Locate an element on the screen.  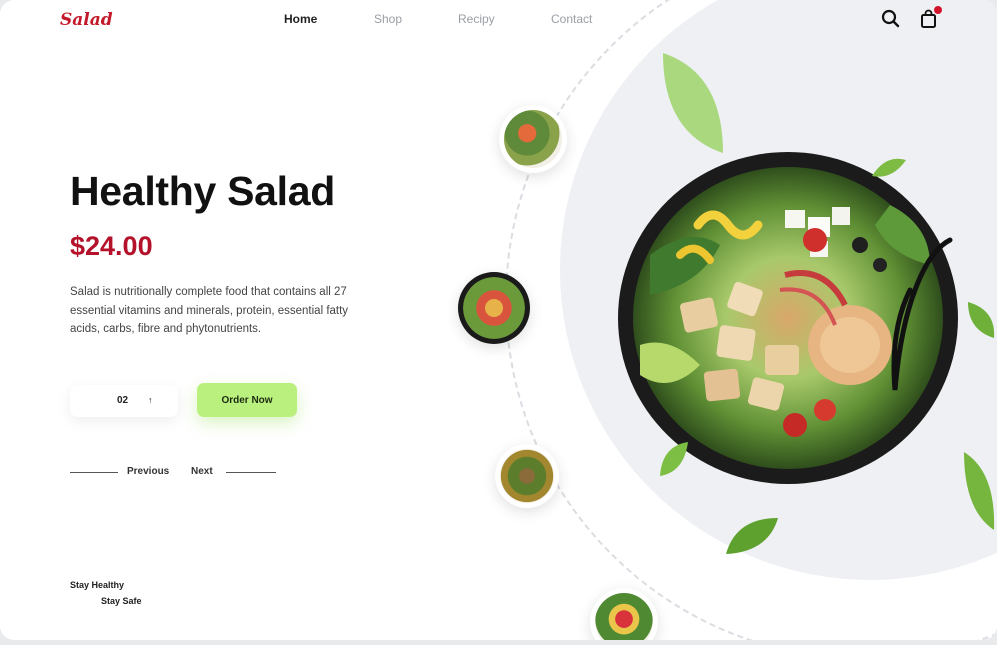
motto-line-2: Stay Safe is located at coordinates (121, 601).